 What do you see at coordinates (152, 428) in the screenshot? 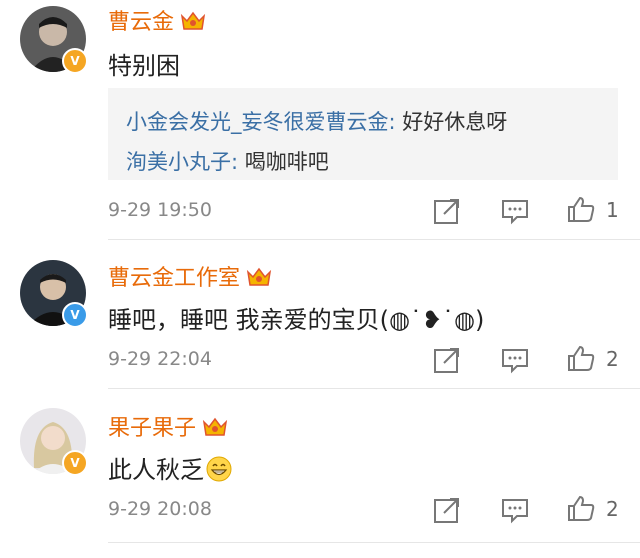
I see `user-name-text: 果子果子` at bounding box center [152, 428].